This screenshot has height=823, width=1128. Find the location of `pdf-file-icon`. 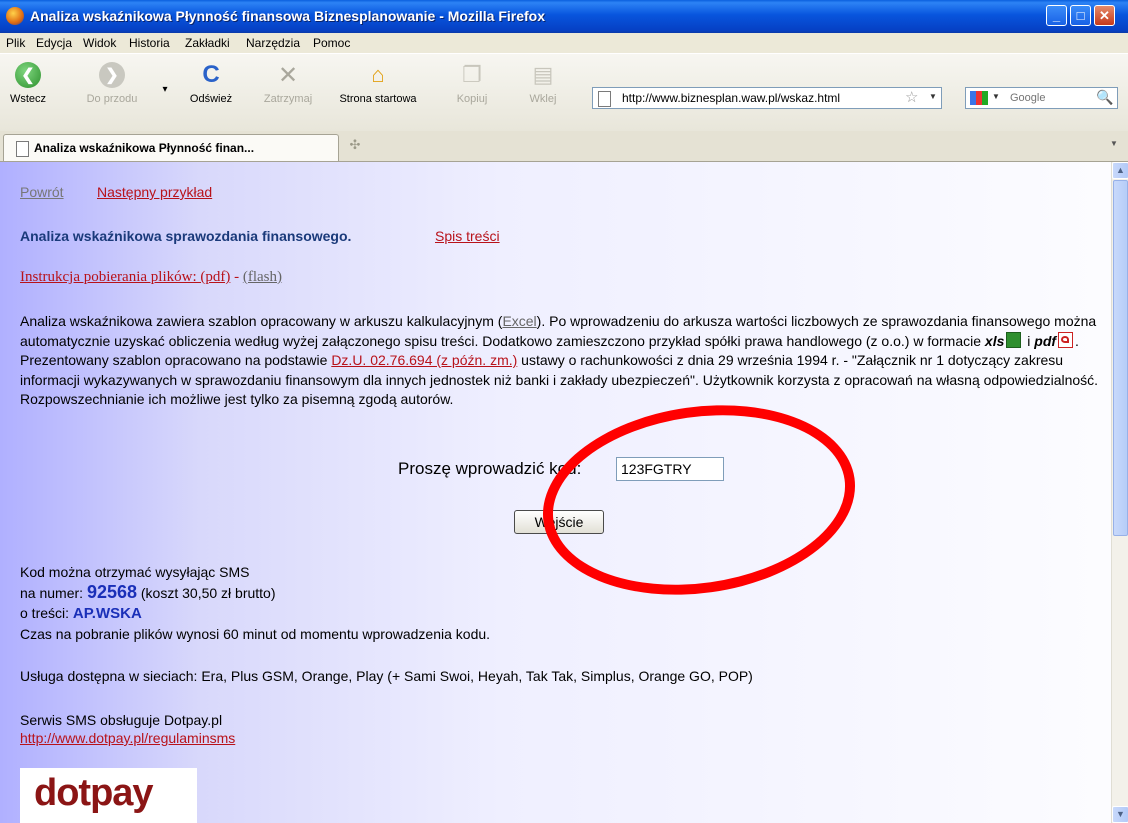

pdf-file-icon is located at coordinates (1066, 339).